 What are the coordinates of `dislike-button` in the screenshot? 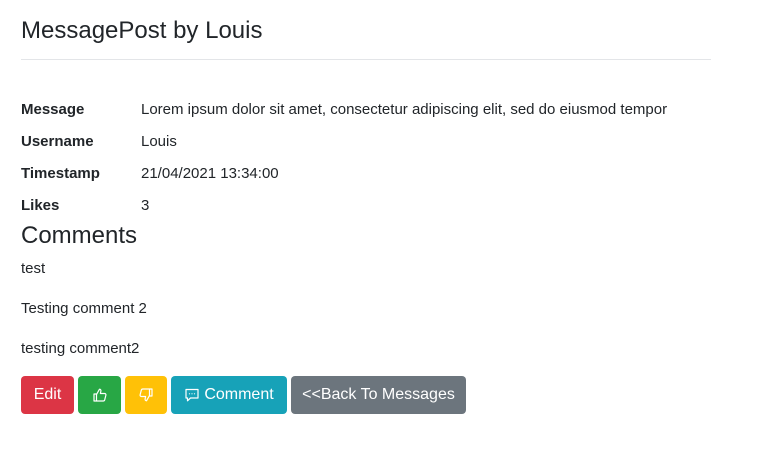 It's located at (146, 395).